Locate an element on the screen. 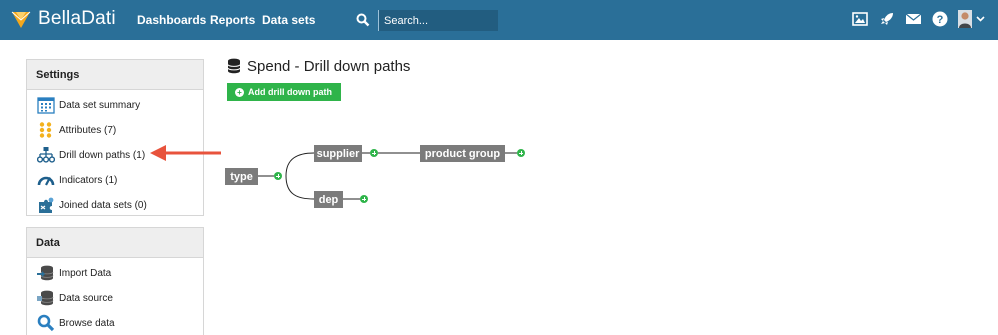 Image resolution: width=998 pixels, height=335 pixels. drill-node-product-group: product group is located at coordinates (462, 153).